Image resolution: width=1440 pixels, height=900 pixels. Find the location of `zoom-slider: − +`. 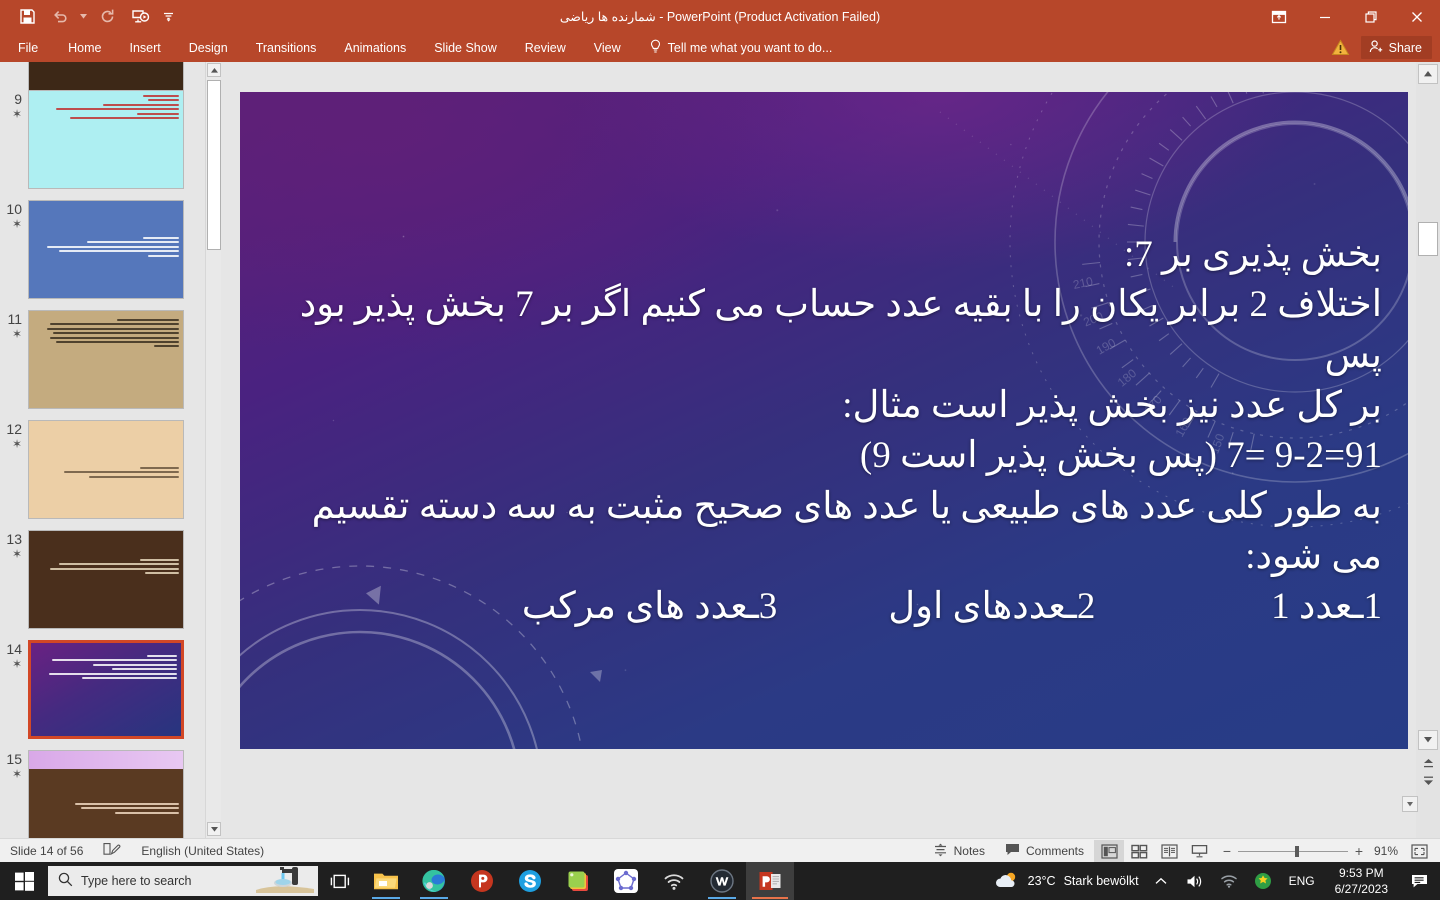

zoom-slider: − + is located at coordinates (1293, 851).